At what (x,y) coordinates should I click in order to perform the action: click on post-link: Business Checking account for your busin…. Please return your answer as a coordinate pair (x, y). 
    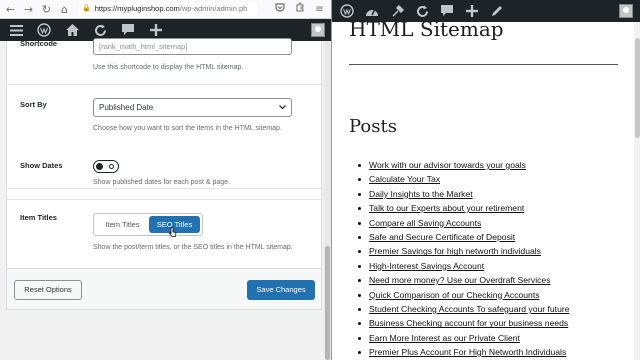
    Looking at the image, I should click on (468, 323).